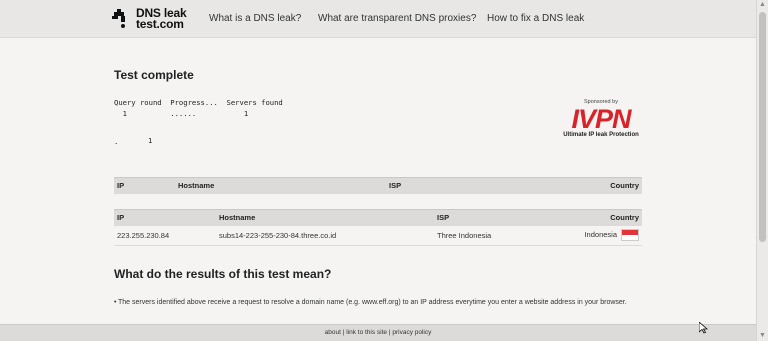  Describe the element at coordinates (150, 140) in the screenshot. I see `servers-count: 1` at that location.